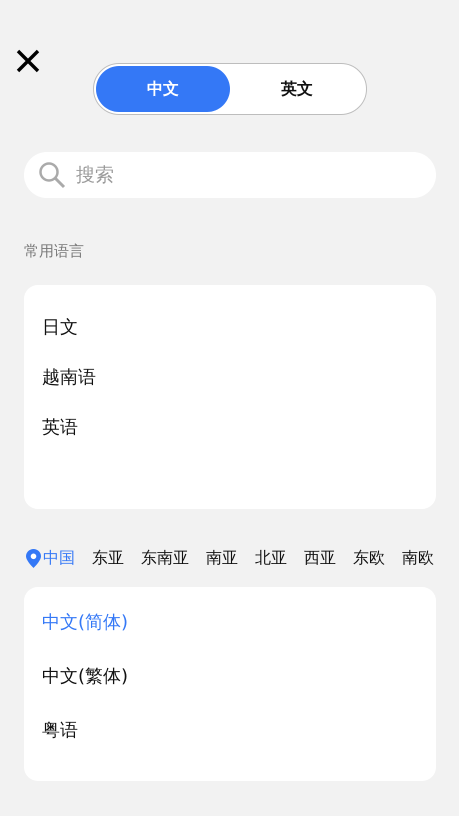 The width and height of the screenshot is (459, 816). Describe the element at coordinates (230, 427) in the screenshot. I see `language-item: 英语` at that location.